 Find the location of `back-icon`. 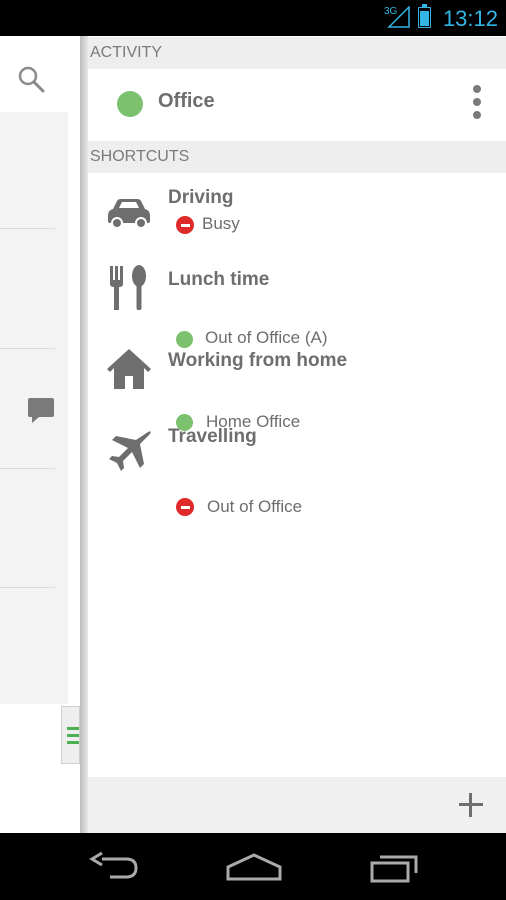

back-icon is located at coordinates (114, 867).